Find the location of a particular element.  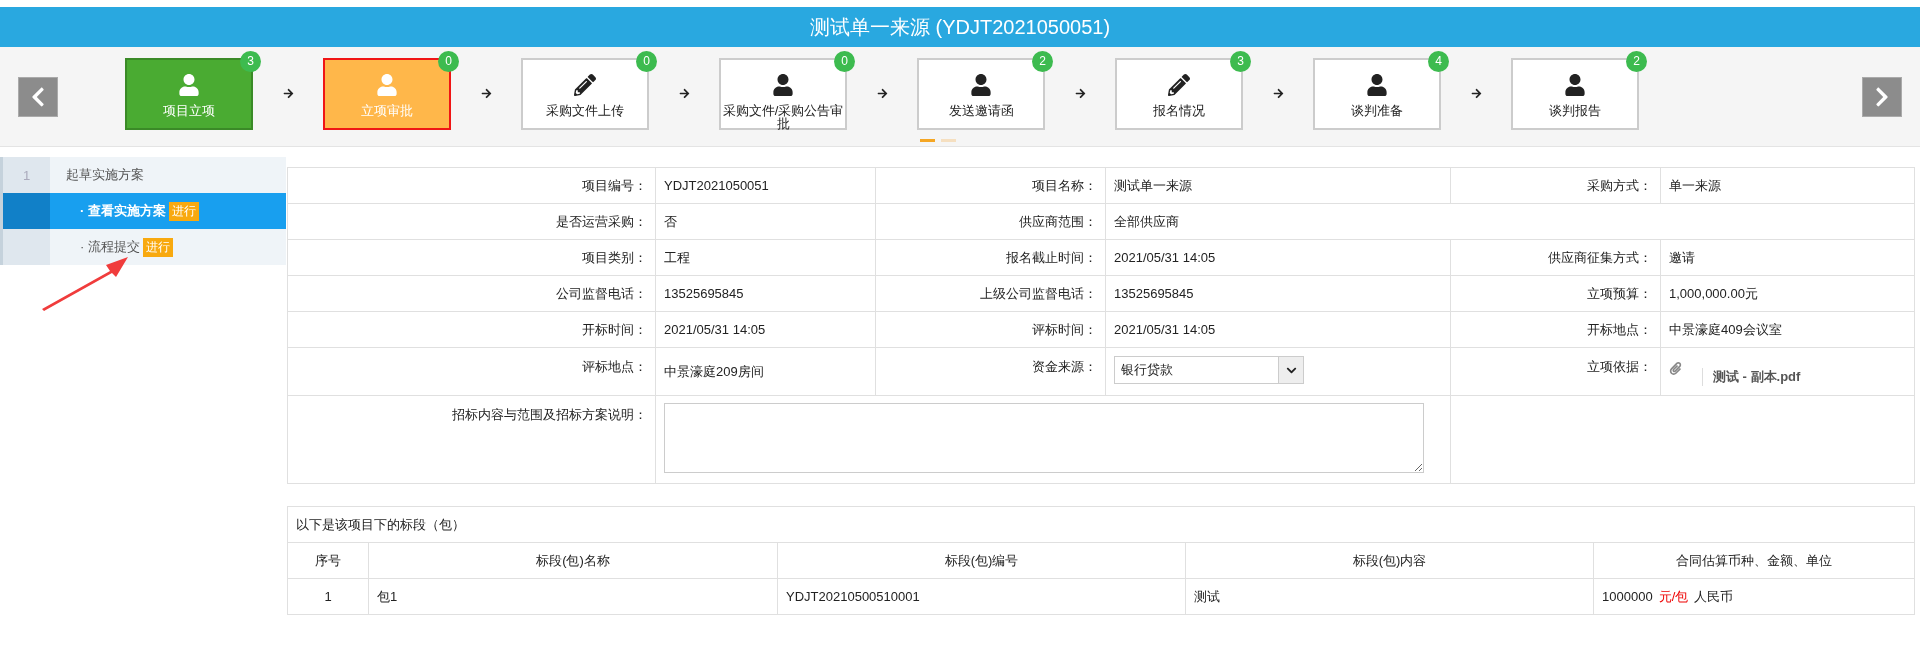

table-cell: 1 is located at coordinates (328, 596).